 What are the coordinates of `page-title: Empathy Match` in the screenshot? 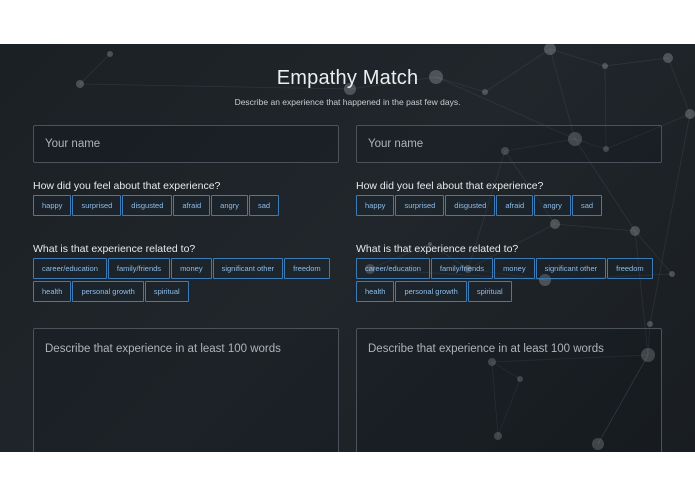 It's located at (347, 78).